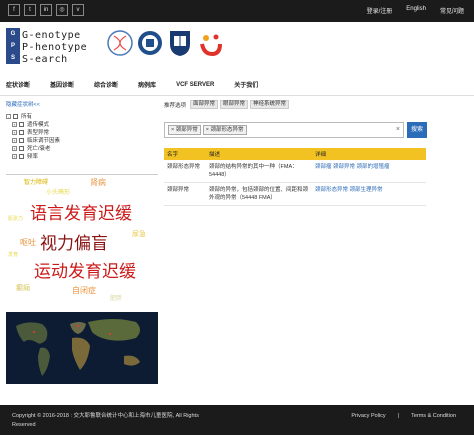  Describe the element at coordinates (237, 48) in the screenshot. I see `header: GPS G-enotype P-henotype S-earch` at that location.